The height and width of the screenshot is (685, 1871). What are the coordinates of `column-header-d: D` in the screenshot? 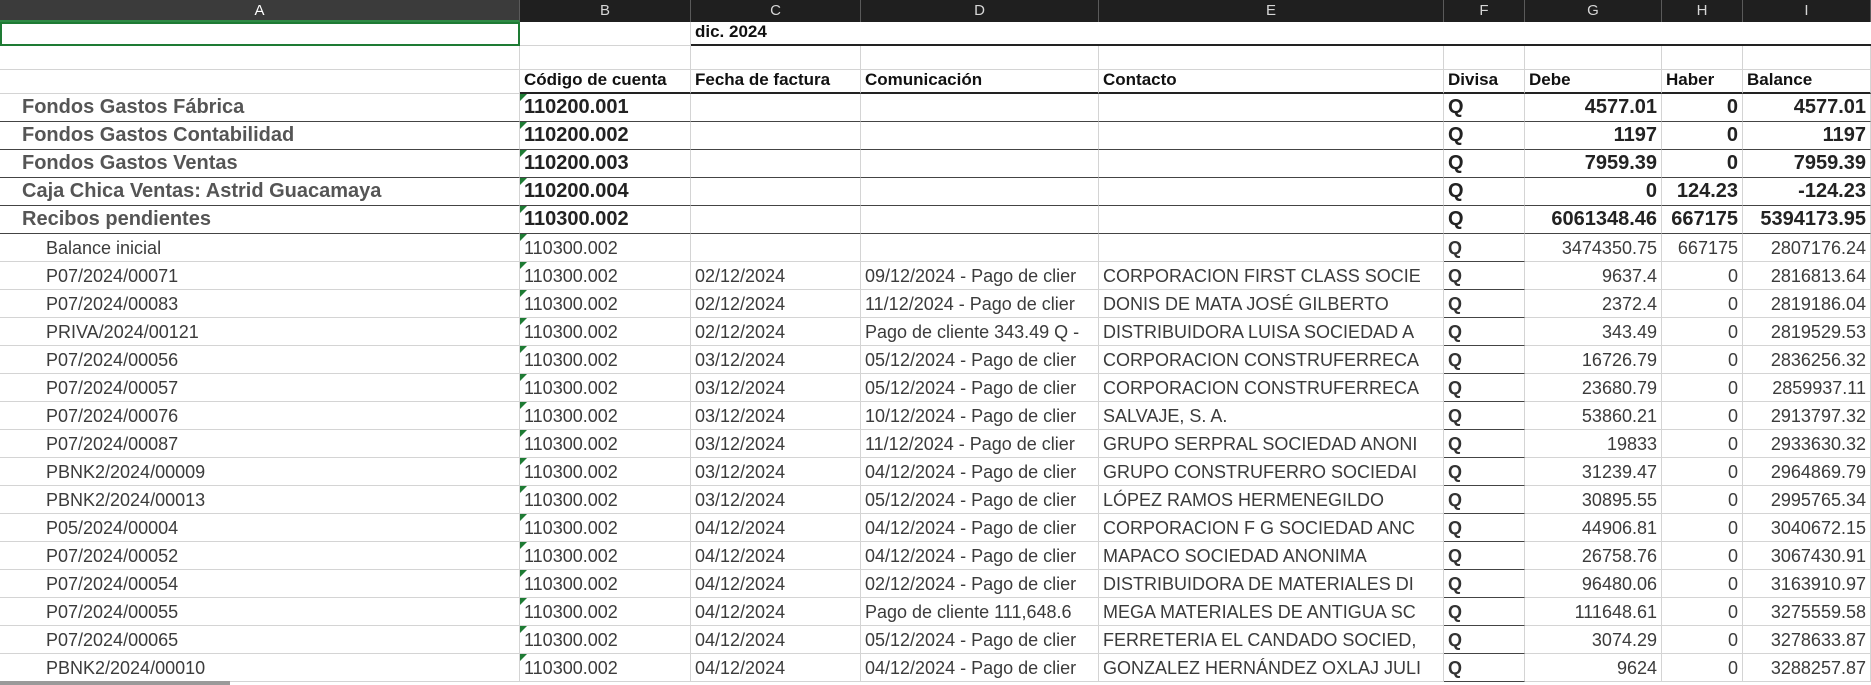 It's located at (980, 11).